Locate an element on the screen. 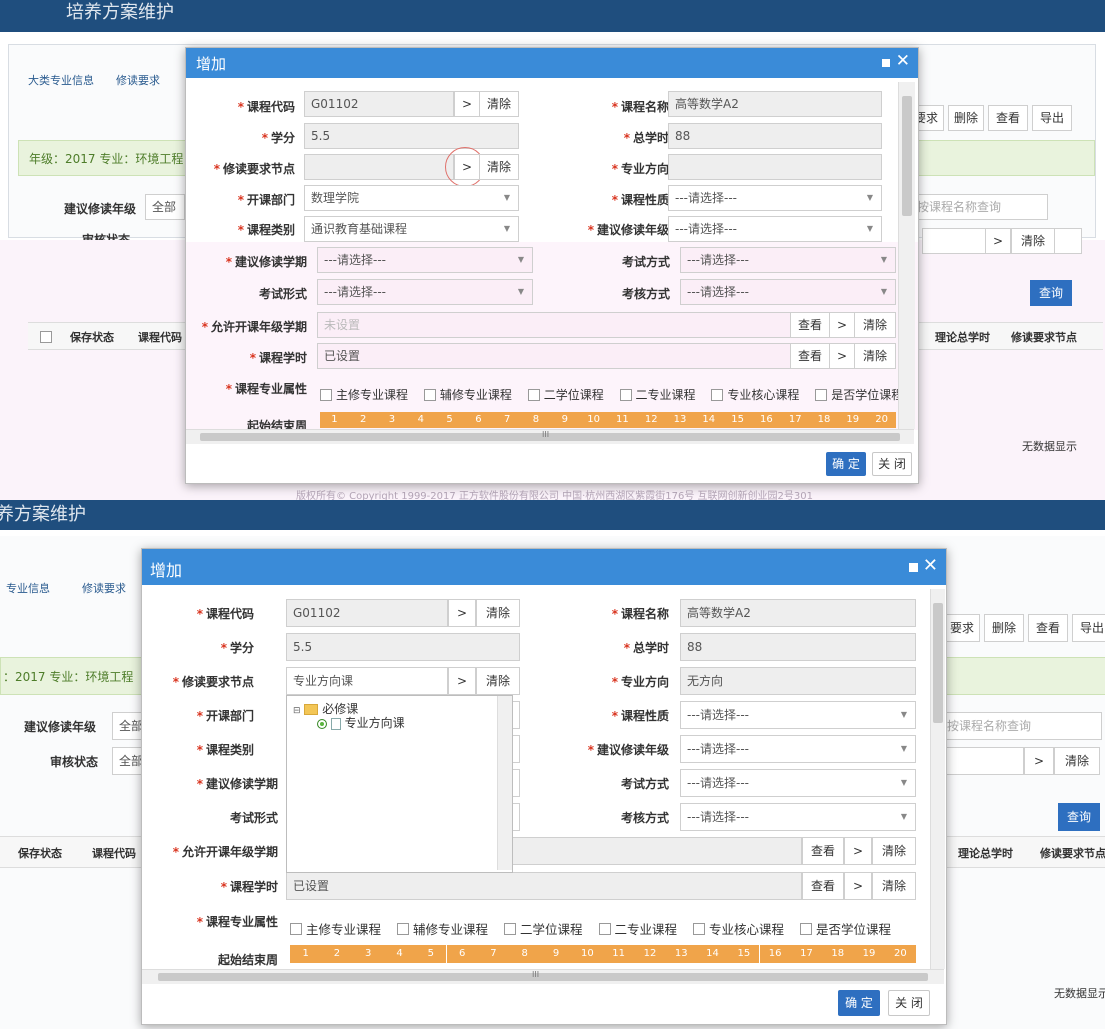 This screenshot has height=1029, width=1105. week-cell: 15 is located at coordinates (738, 420).